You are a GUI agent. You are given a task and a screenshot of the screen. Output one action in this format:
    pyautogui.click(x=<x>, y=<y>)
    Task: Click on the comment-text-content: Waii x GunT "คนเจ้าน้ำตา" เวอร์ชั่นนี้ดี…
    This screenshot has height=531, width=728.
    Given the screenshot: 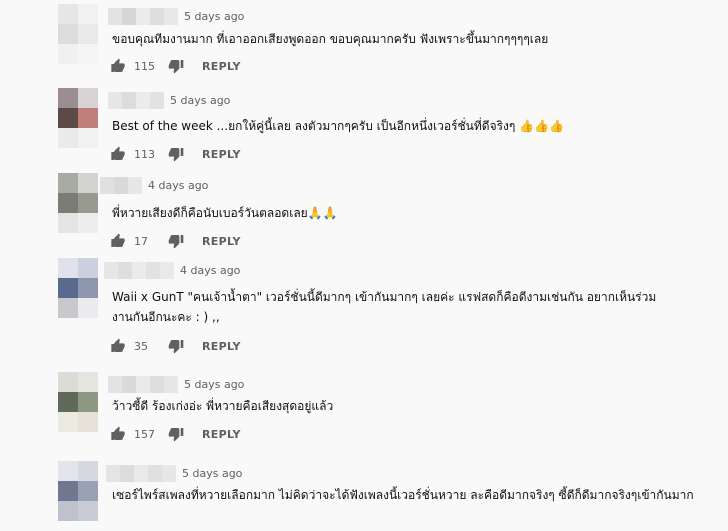 What is the action you would take?
    pyautogui.click(x=384, y=307)
    